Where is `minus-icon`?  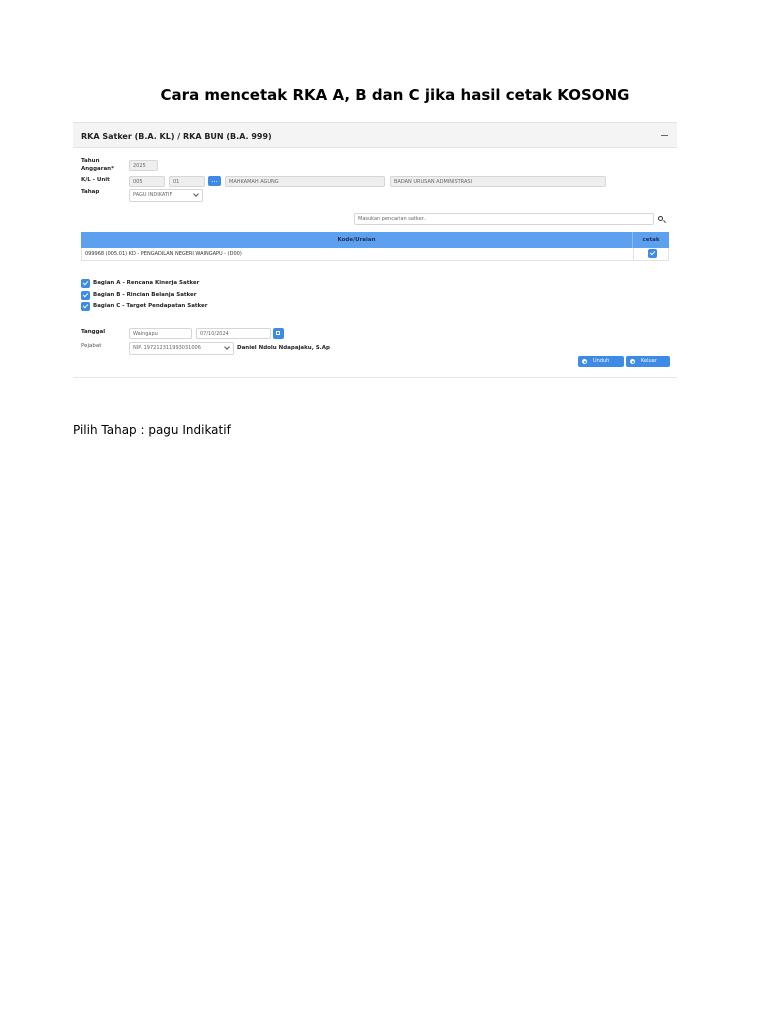 minus-icon is located at coordinates (664, 135).